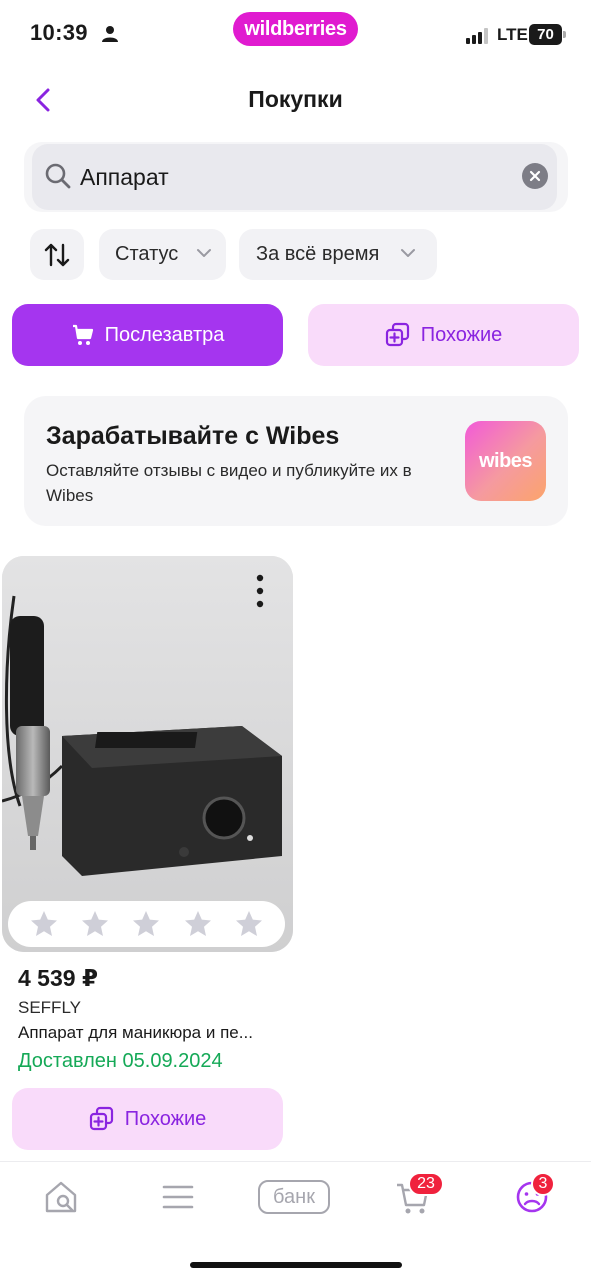  I want to click on sort-button, so click(57, 254).